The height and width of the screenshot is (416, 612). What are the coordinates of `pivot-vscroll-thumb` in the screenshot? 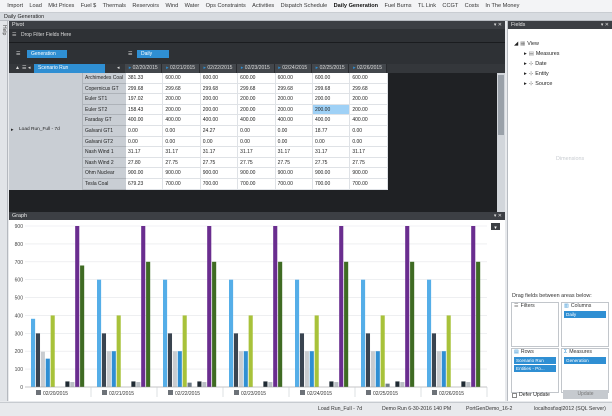 It's located at (501, 105).